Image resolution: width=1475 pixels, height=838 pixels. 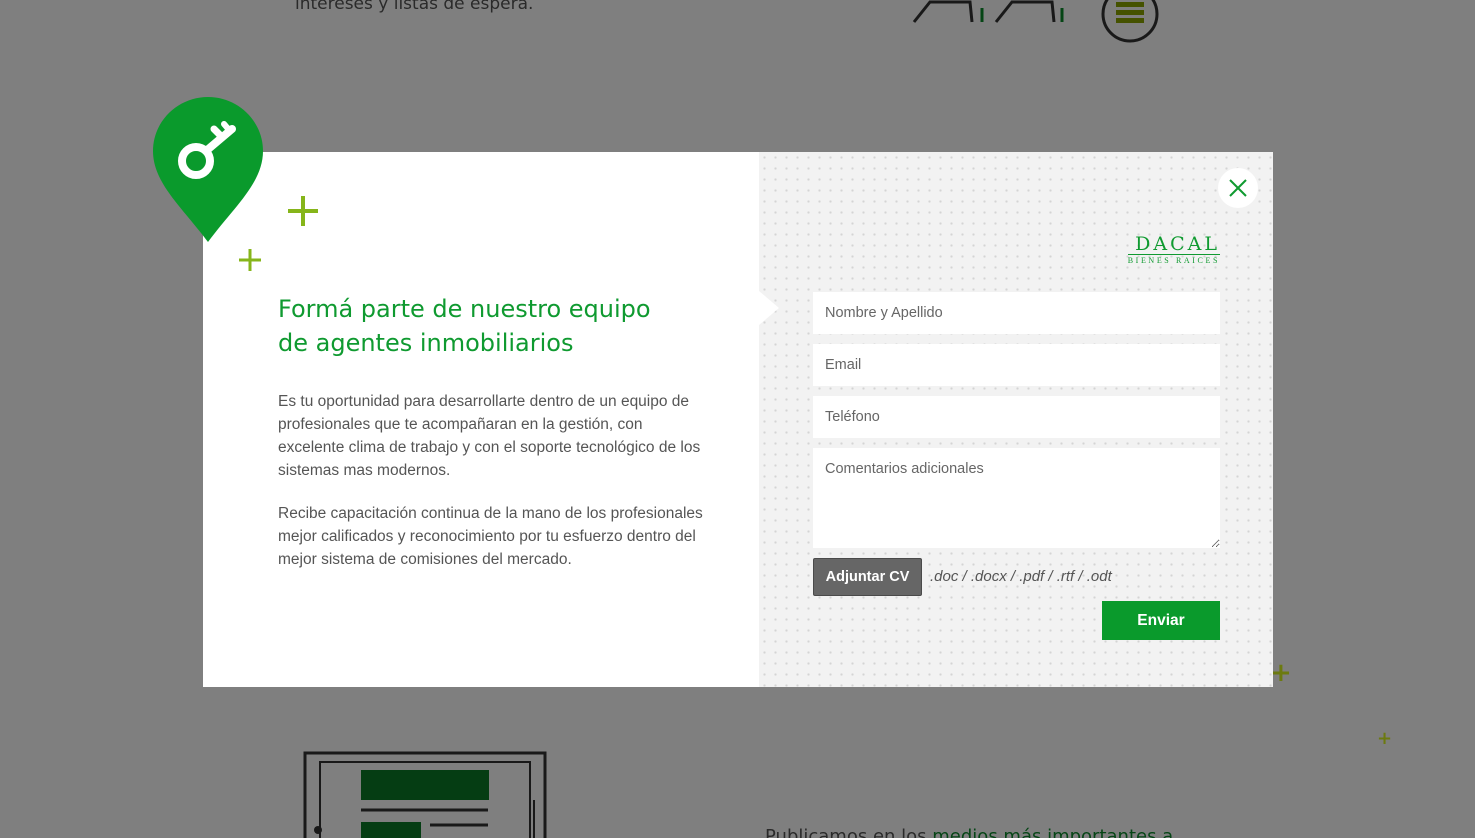 I want to click on close-icon, so click(x=1238, y=188).